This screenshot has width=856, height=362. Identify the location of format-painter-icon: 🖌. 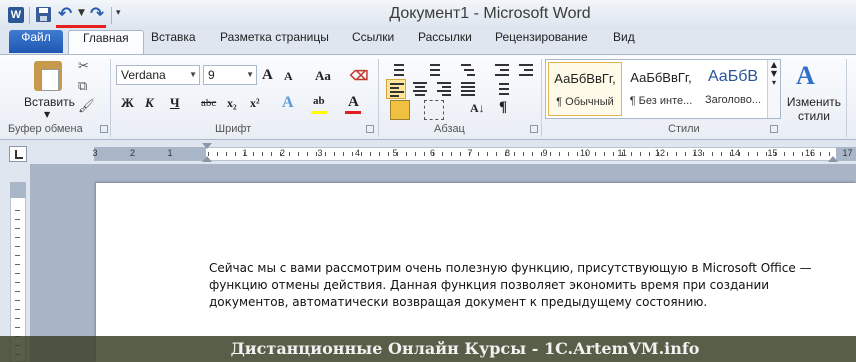
(86, 106).